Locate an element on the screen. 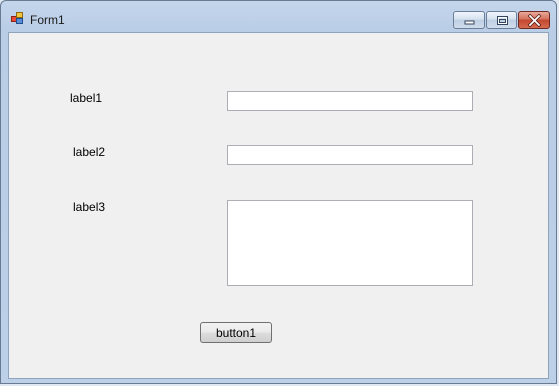  label2: label2 is located at coordinates (89, 152).